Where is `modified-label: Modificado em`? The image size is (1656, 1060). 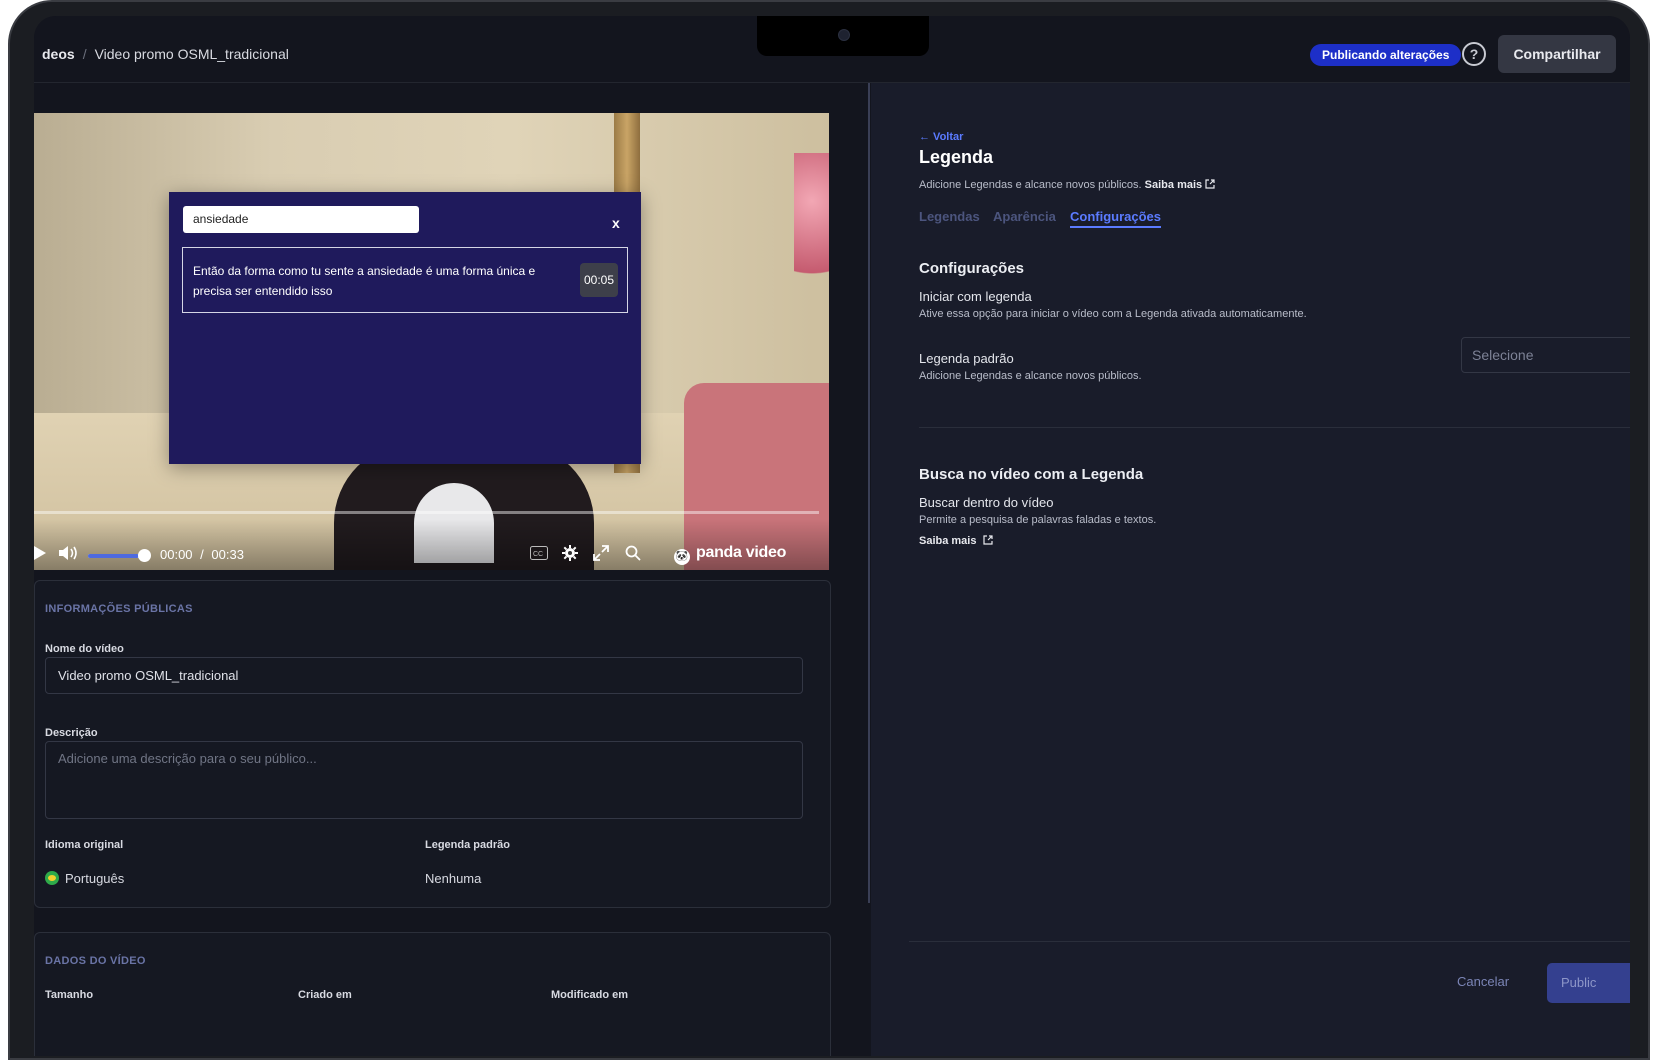
modified-label: Modificado em is located at coordinates (590, 995).